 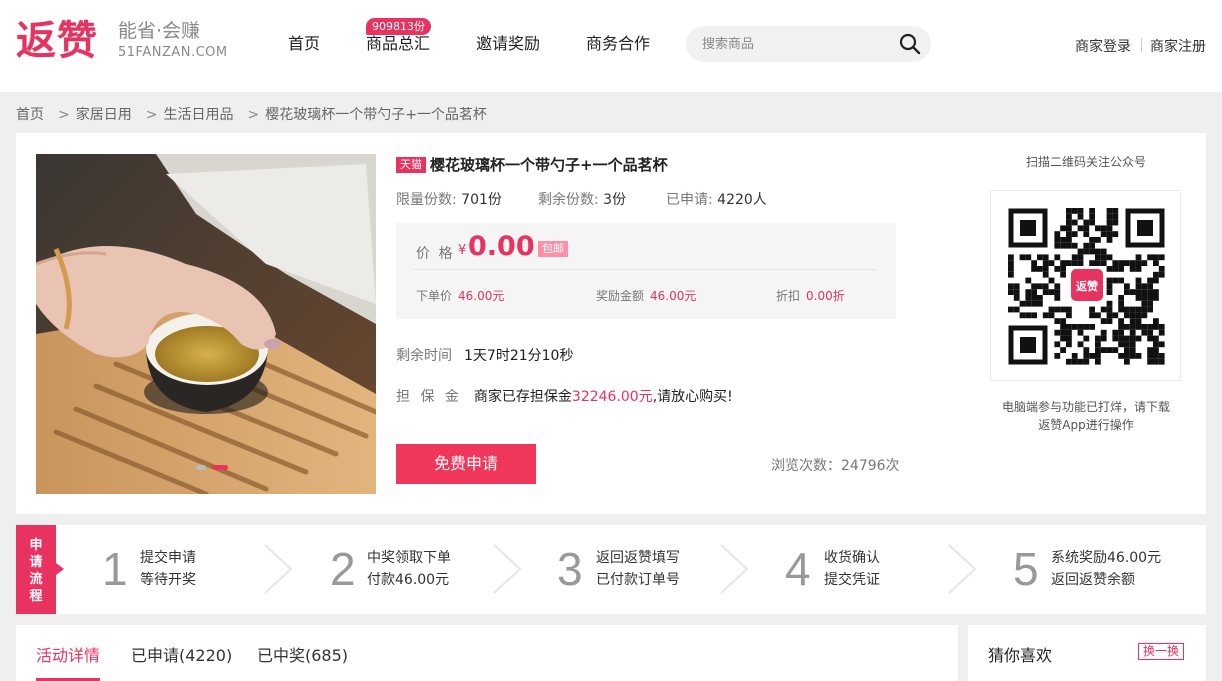 I want to click on carousel-dot, so click(x=201, y=467).